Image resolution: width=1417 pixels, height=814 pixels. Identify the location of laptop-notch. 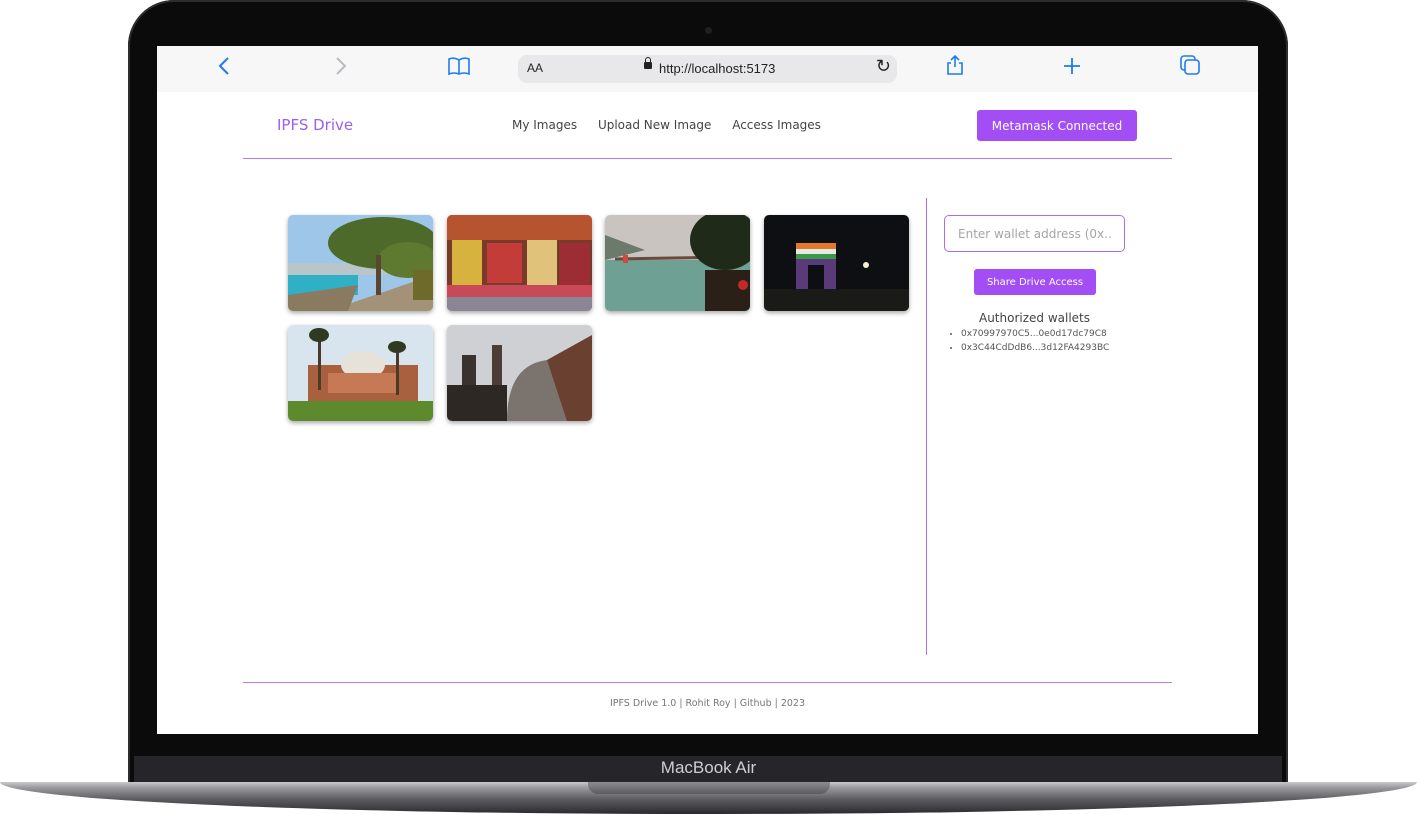
(709, 788).